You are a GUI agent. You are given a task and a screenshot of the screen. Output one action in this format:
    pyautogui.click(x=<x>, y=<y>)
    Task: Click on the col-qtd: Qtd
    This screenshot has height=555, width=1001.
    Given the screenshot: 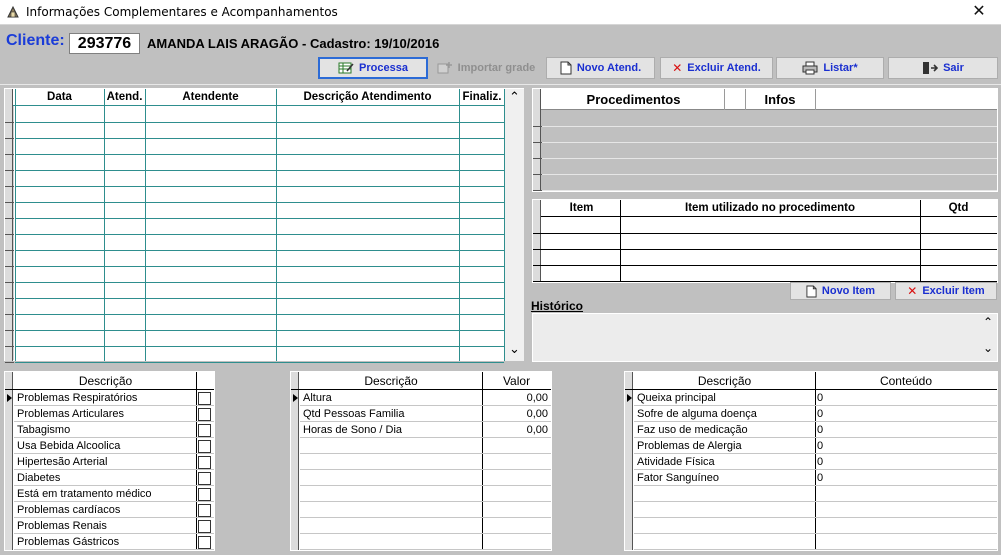 What is the action you would take?
    pyautogui.click(x=958, y=208)
    